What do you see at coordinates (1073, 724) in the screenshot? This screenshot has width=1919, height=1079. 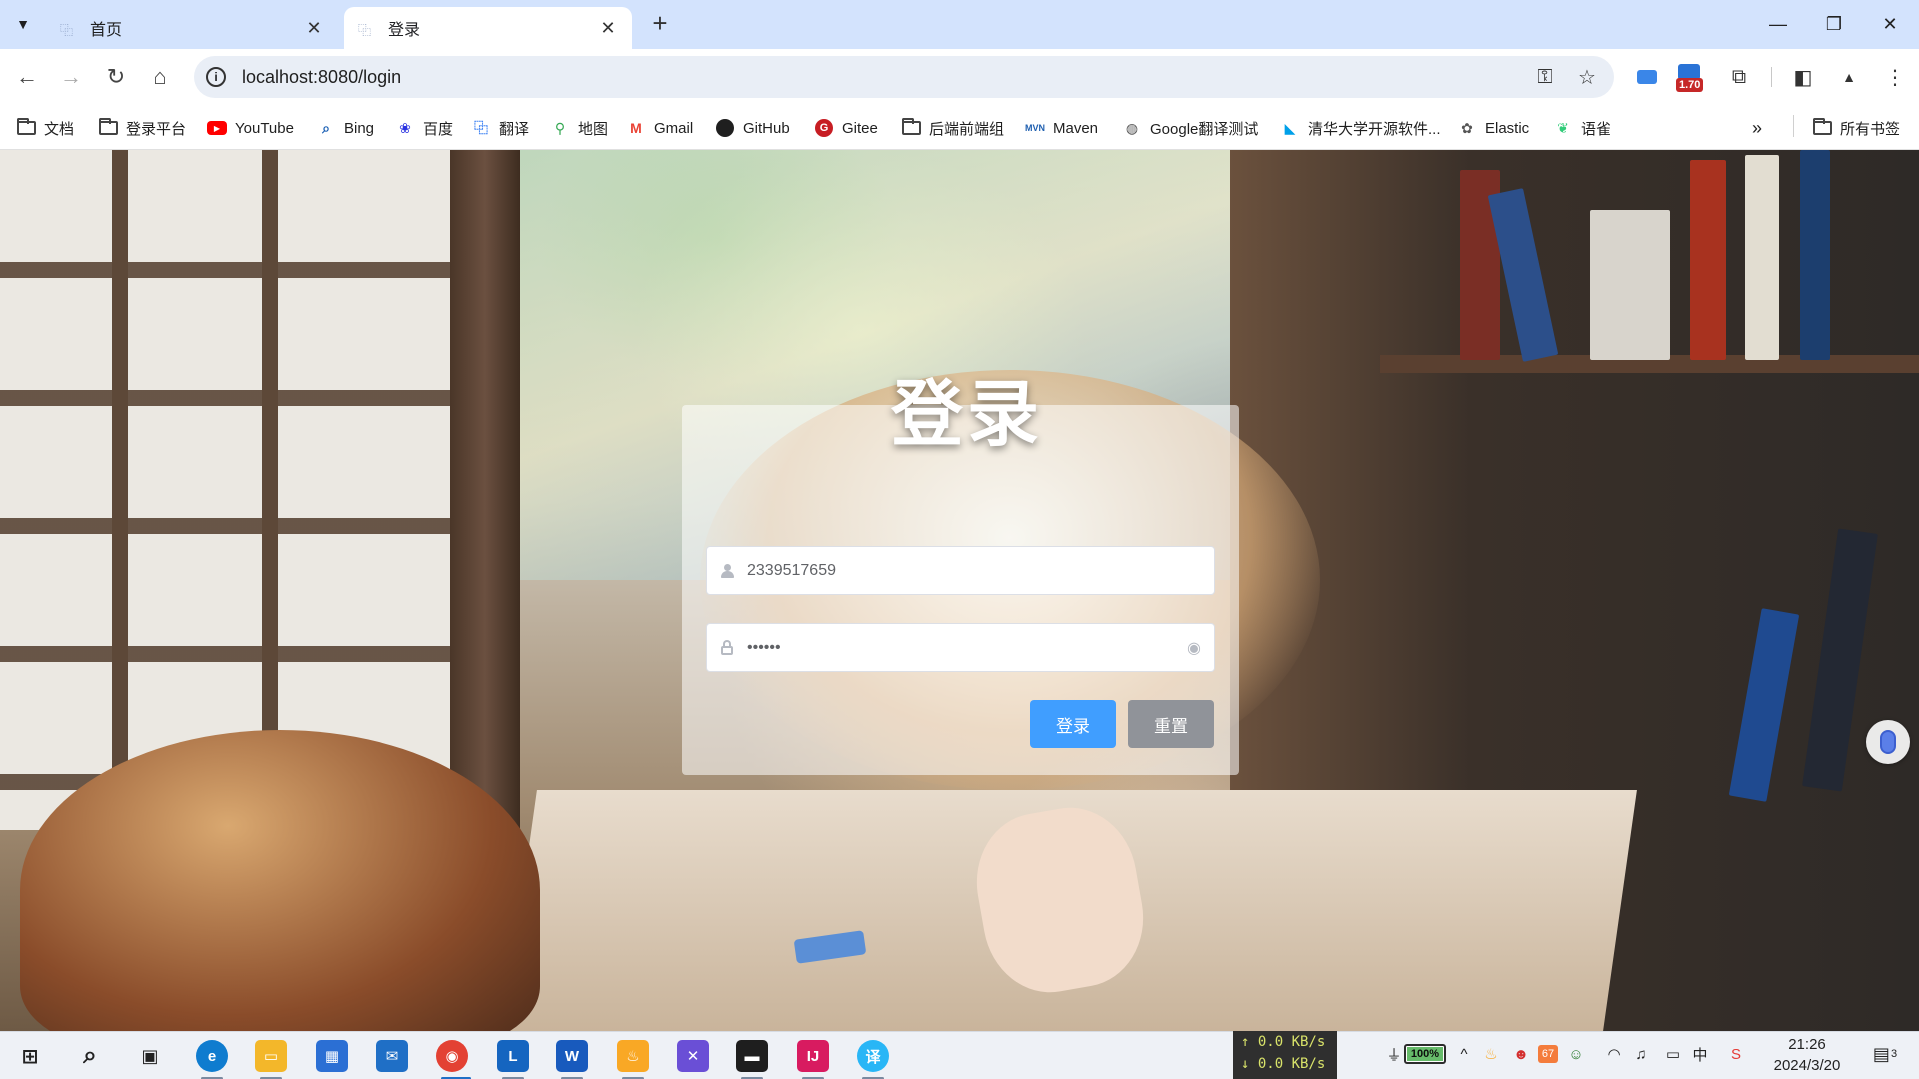 I see `login-button: 登录` at bounding box center [1073, 724].